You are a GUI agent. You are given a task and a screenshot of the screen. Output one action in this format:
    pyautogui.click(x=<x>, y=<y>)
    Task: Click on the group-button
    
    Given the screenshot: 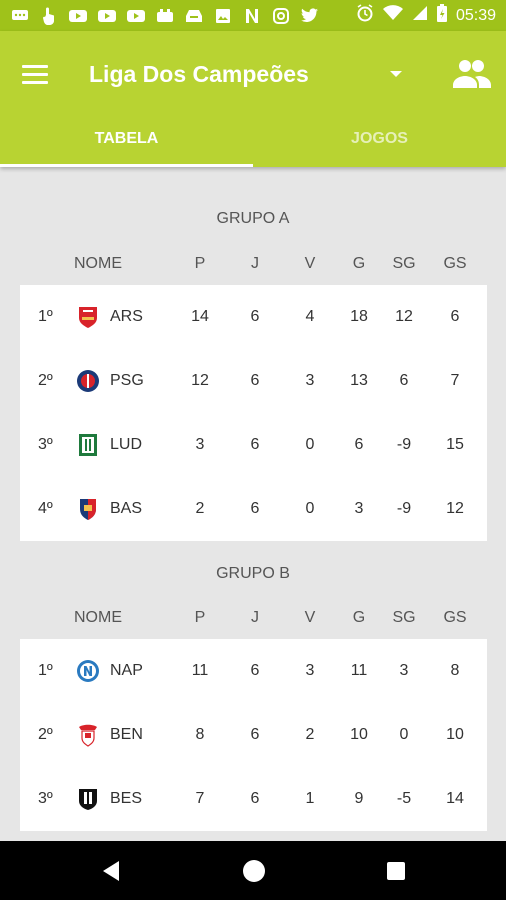 What is the action you would take?
    pyautogui.click(x=472, y=74)
    